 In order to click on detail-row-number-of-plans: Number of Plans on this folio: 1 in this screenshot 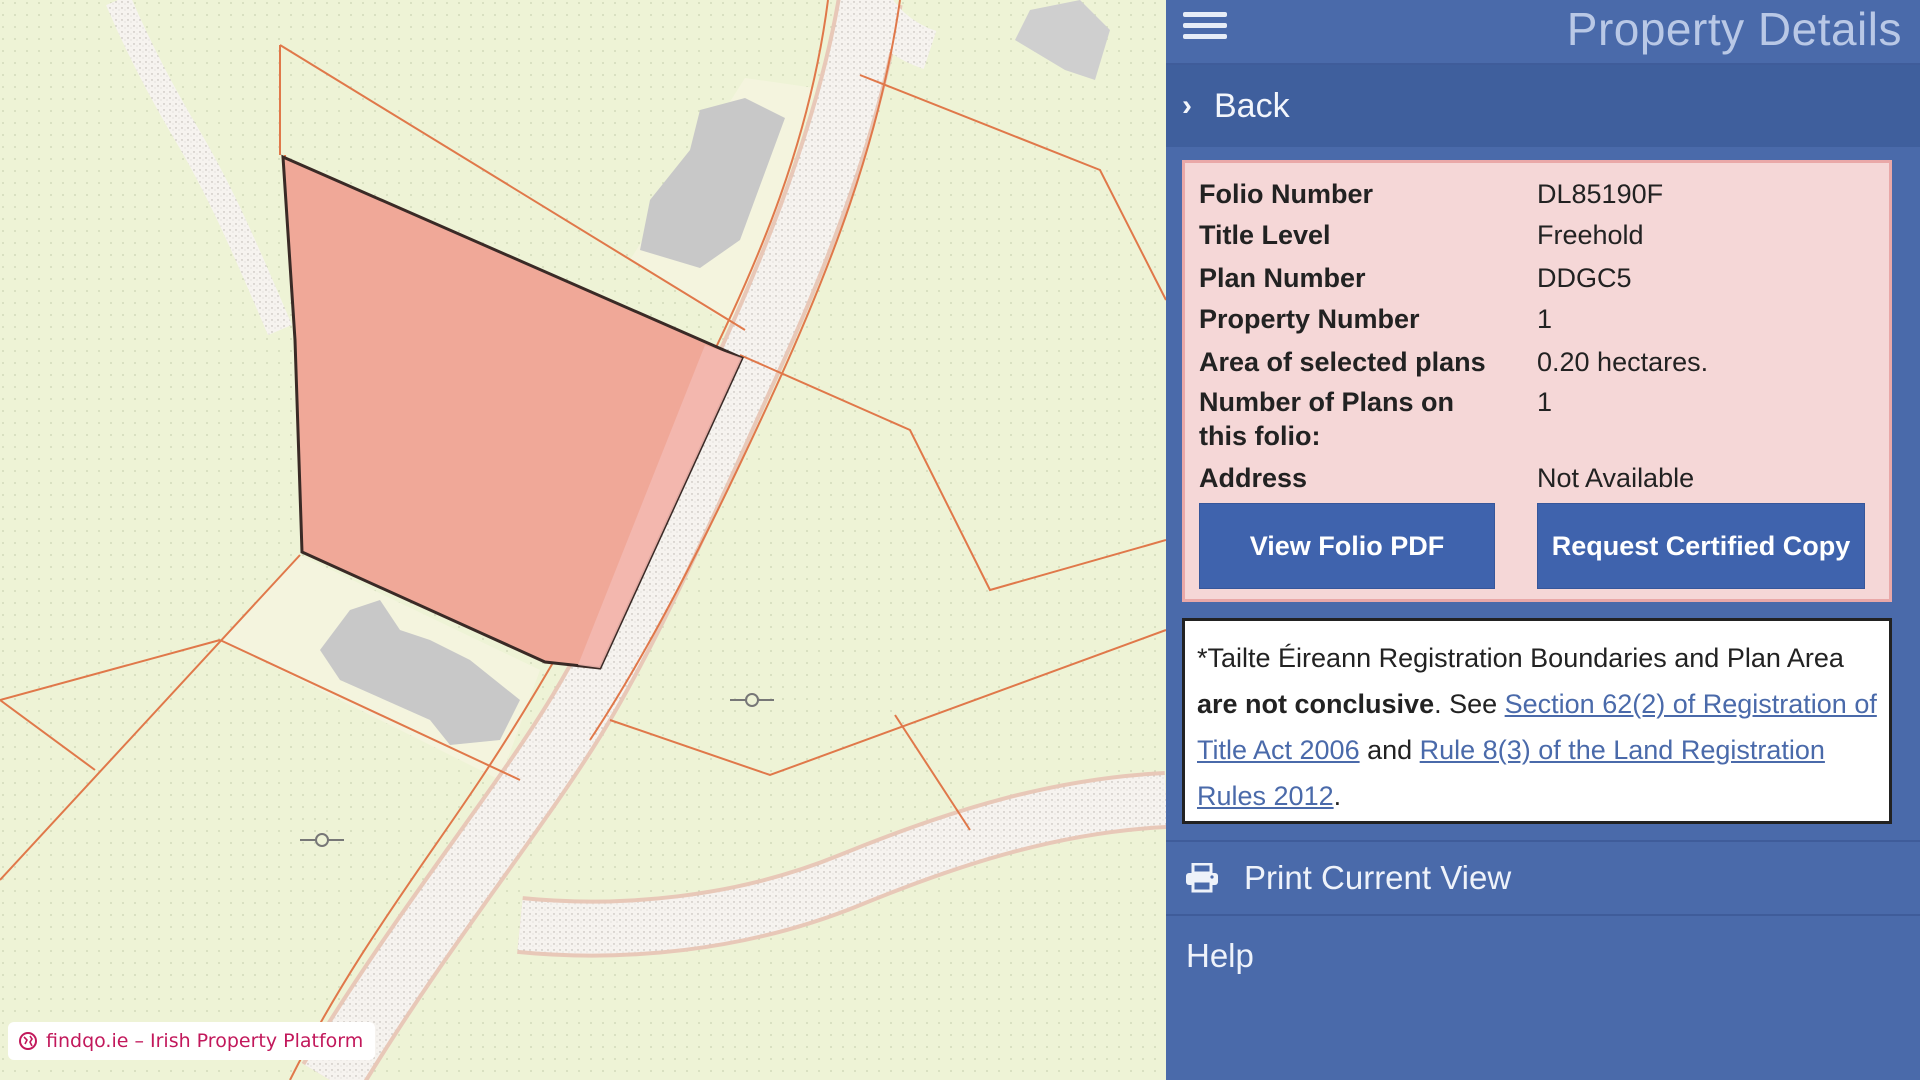, I will do `click(1539, 419)`.